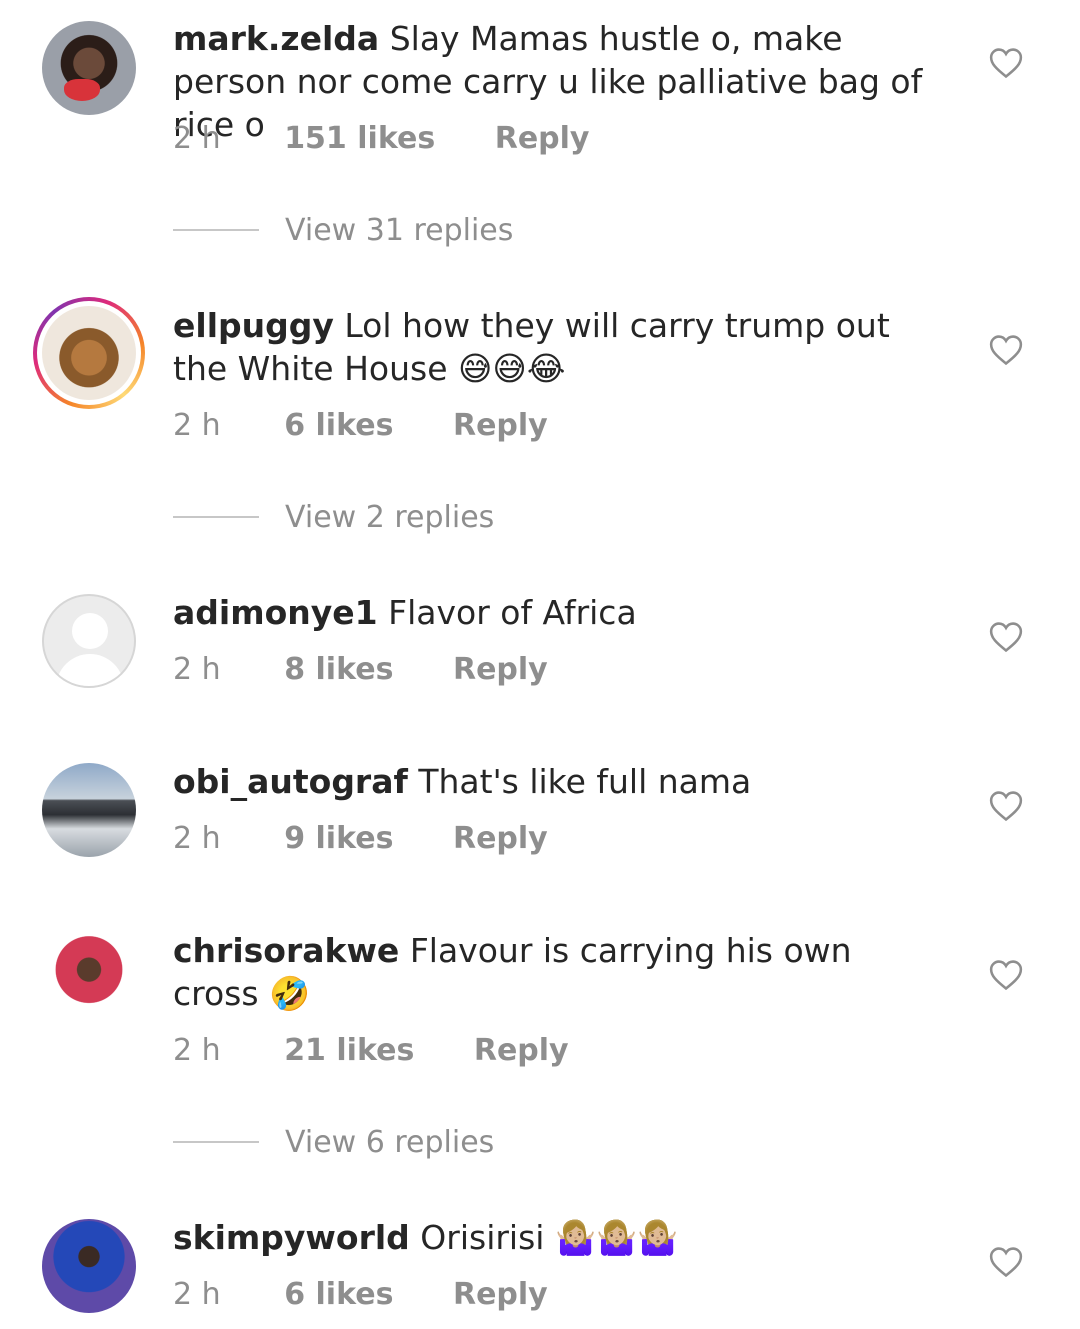 The image size is (1080, 1329). I want to click on comment-meta: 2 h 21 likes Reply, so click(396, 1051).